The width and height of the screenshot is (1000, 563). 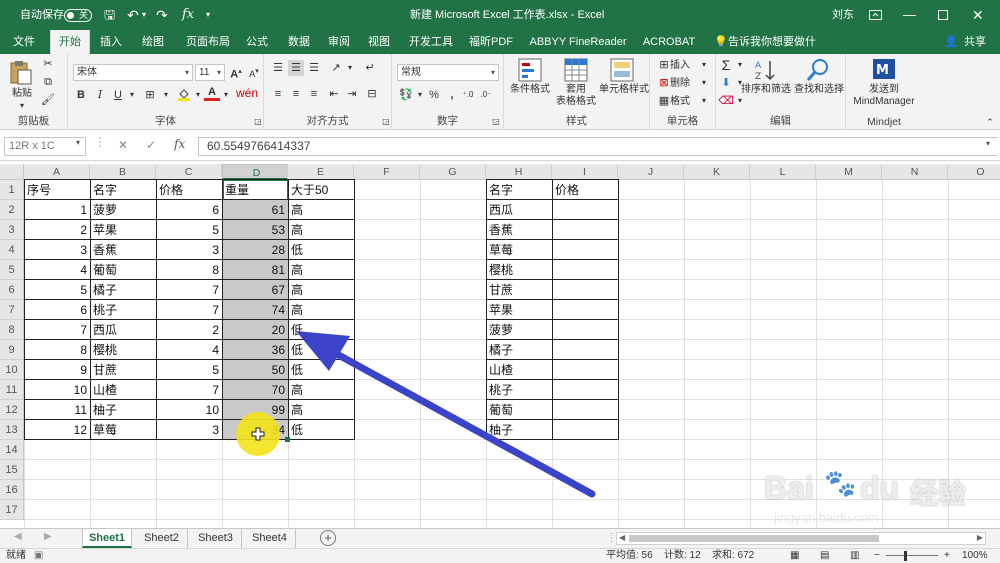 I want to click on watermark-url: jingyan.baidu.com, so click(x=826, y=517).